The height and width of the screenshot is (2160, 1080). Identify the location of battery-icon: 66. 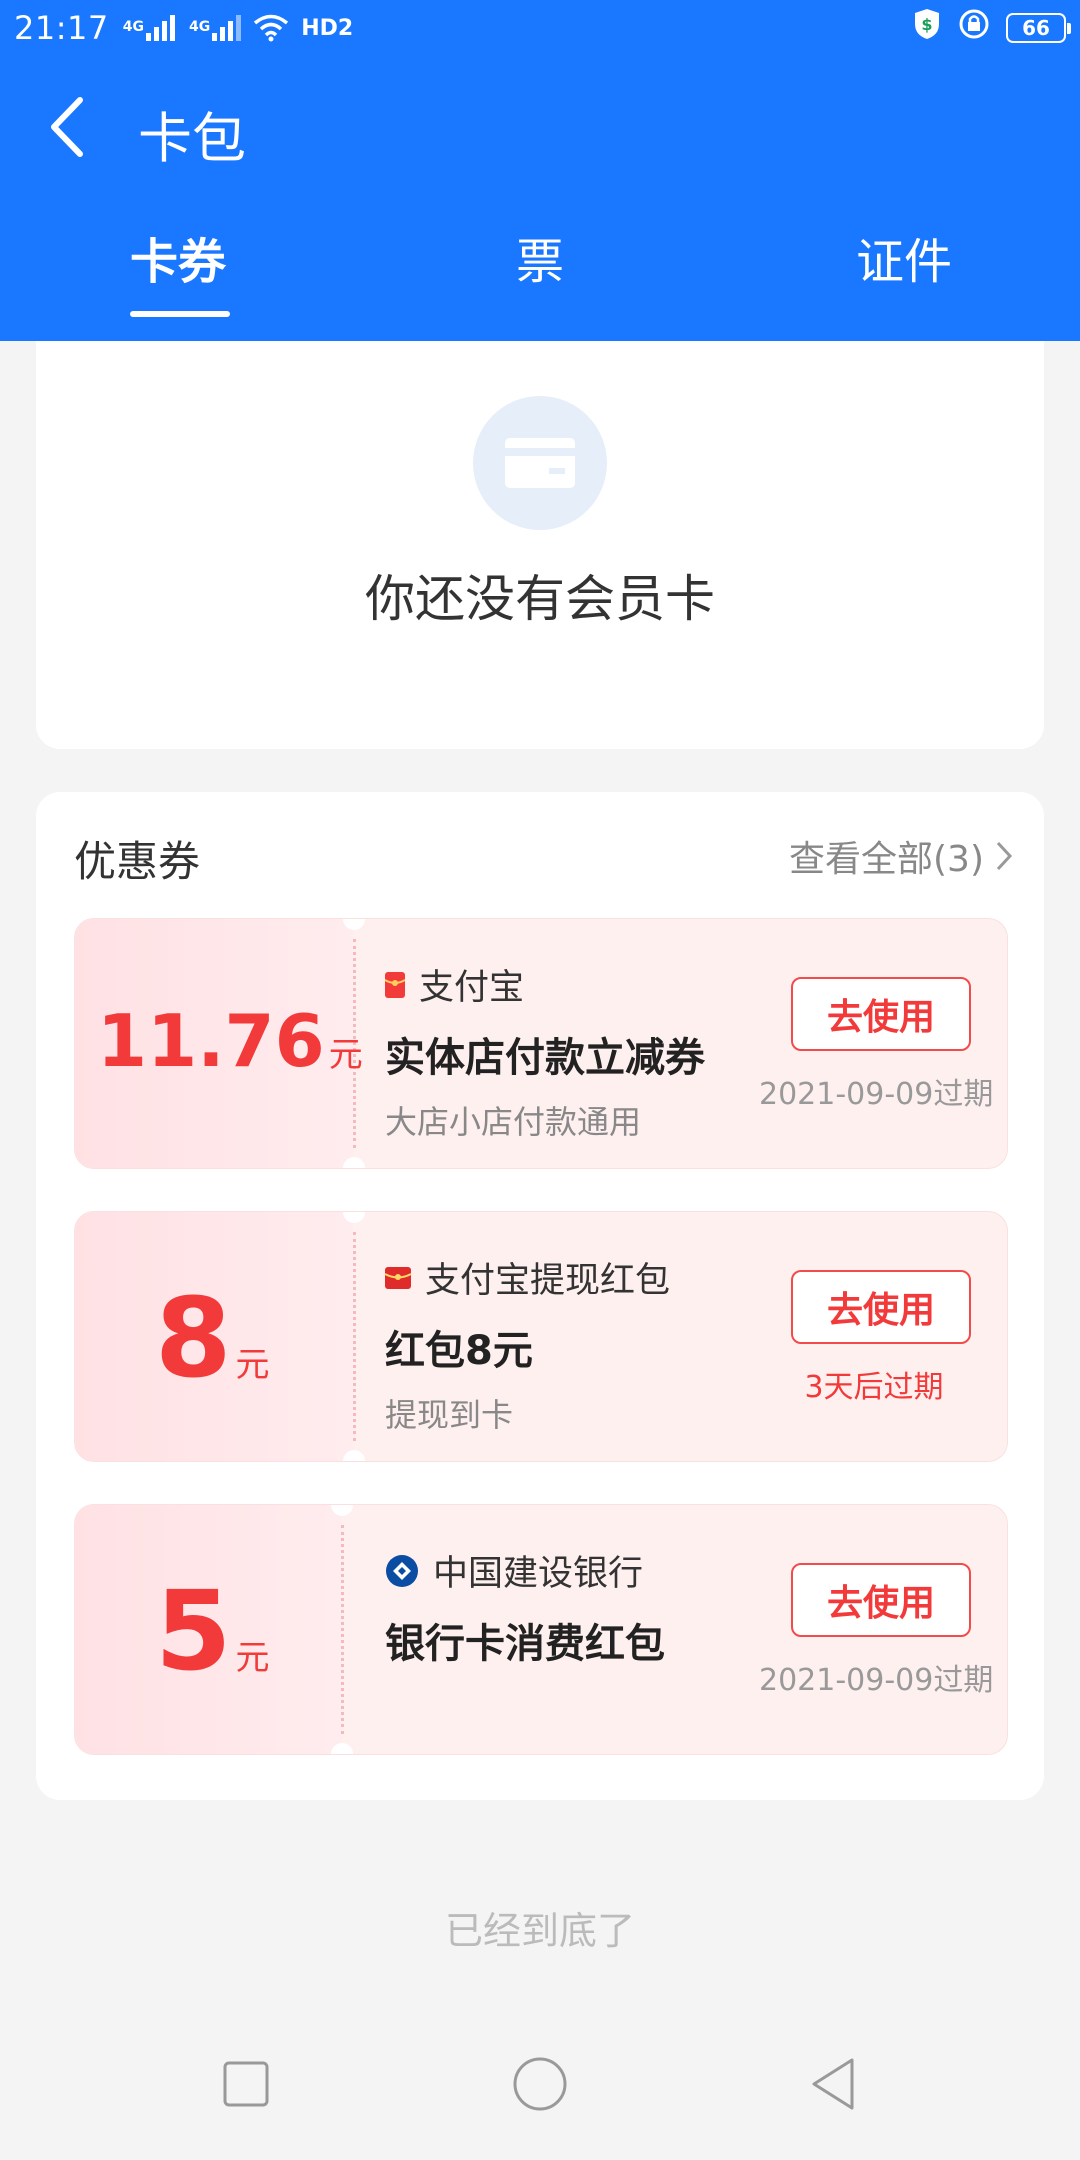
(1038, 28).